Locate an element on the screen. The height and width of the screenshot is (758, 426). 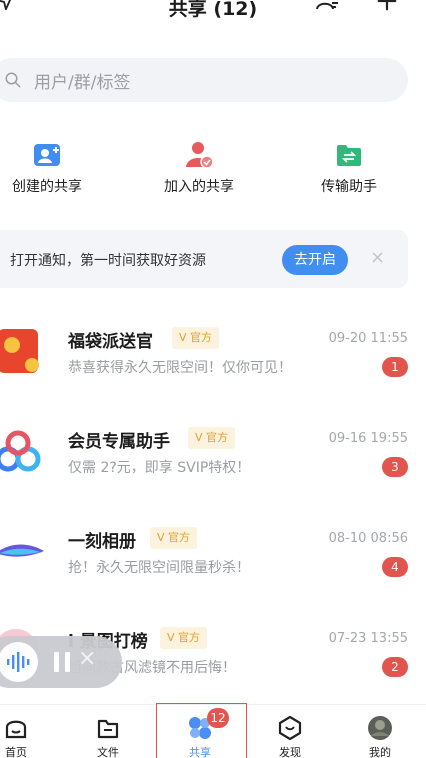
quick-action-label: 加入的共享 is located at coordinates (199, 187).